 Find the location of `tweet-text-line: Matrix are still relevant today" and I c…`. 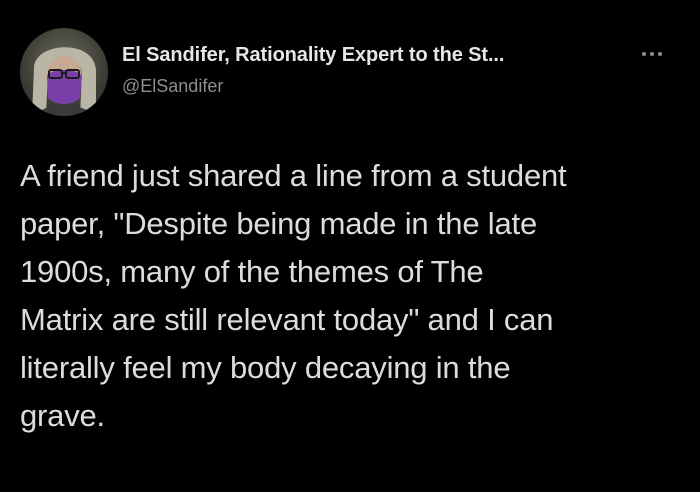

tweet-text-line: Matrix are still relevant today" and I c… is located at coordinates (287, 319).